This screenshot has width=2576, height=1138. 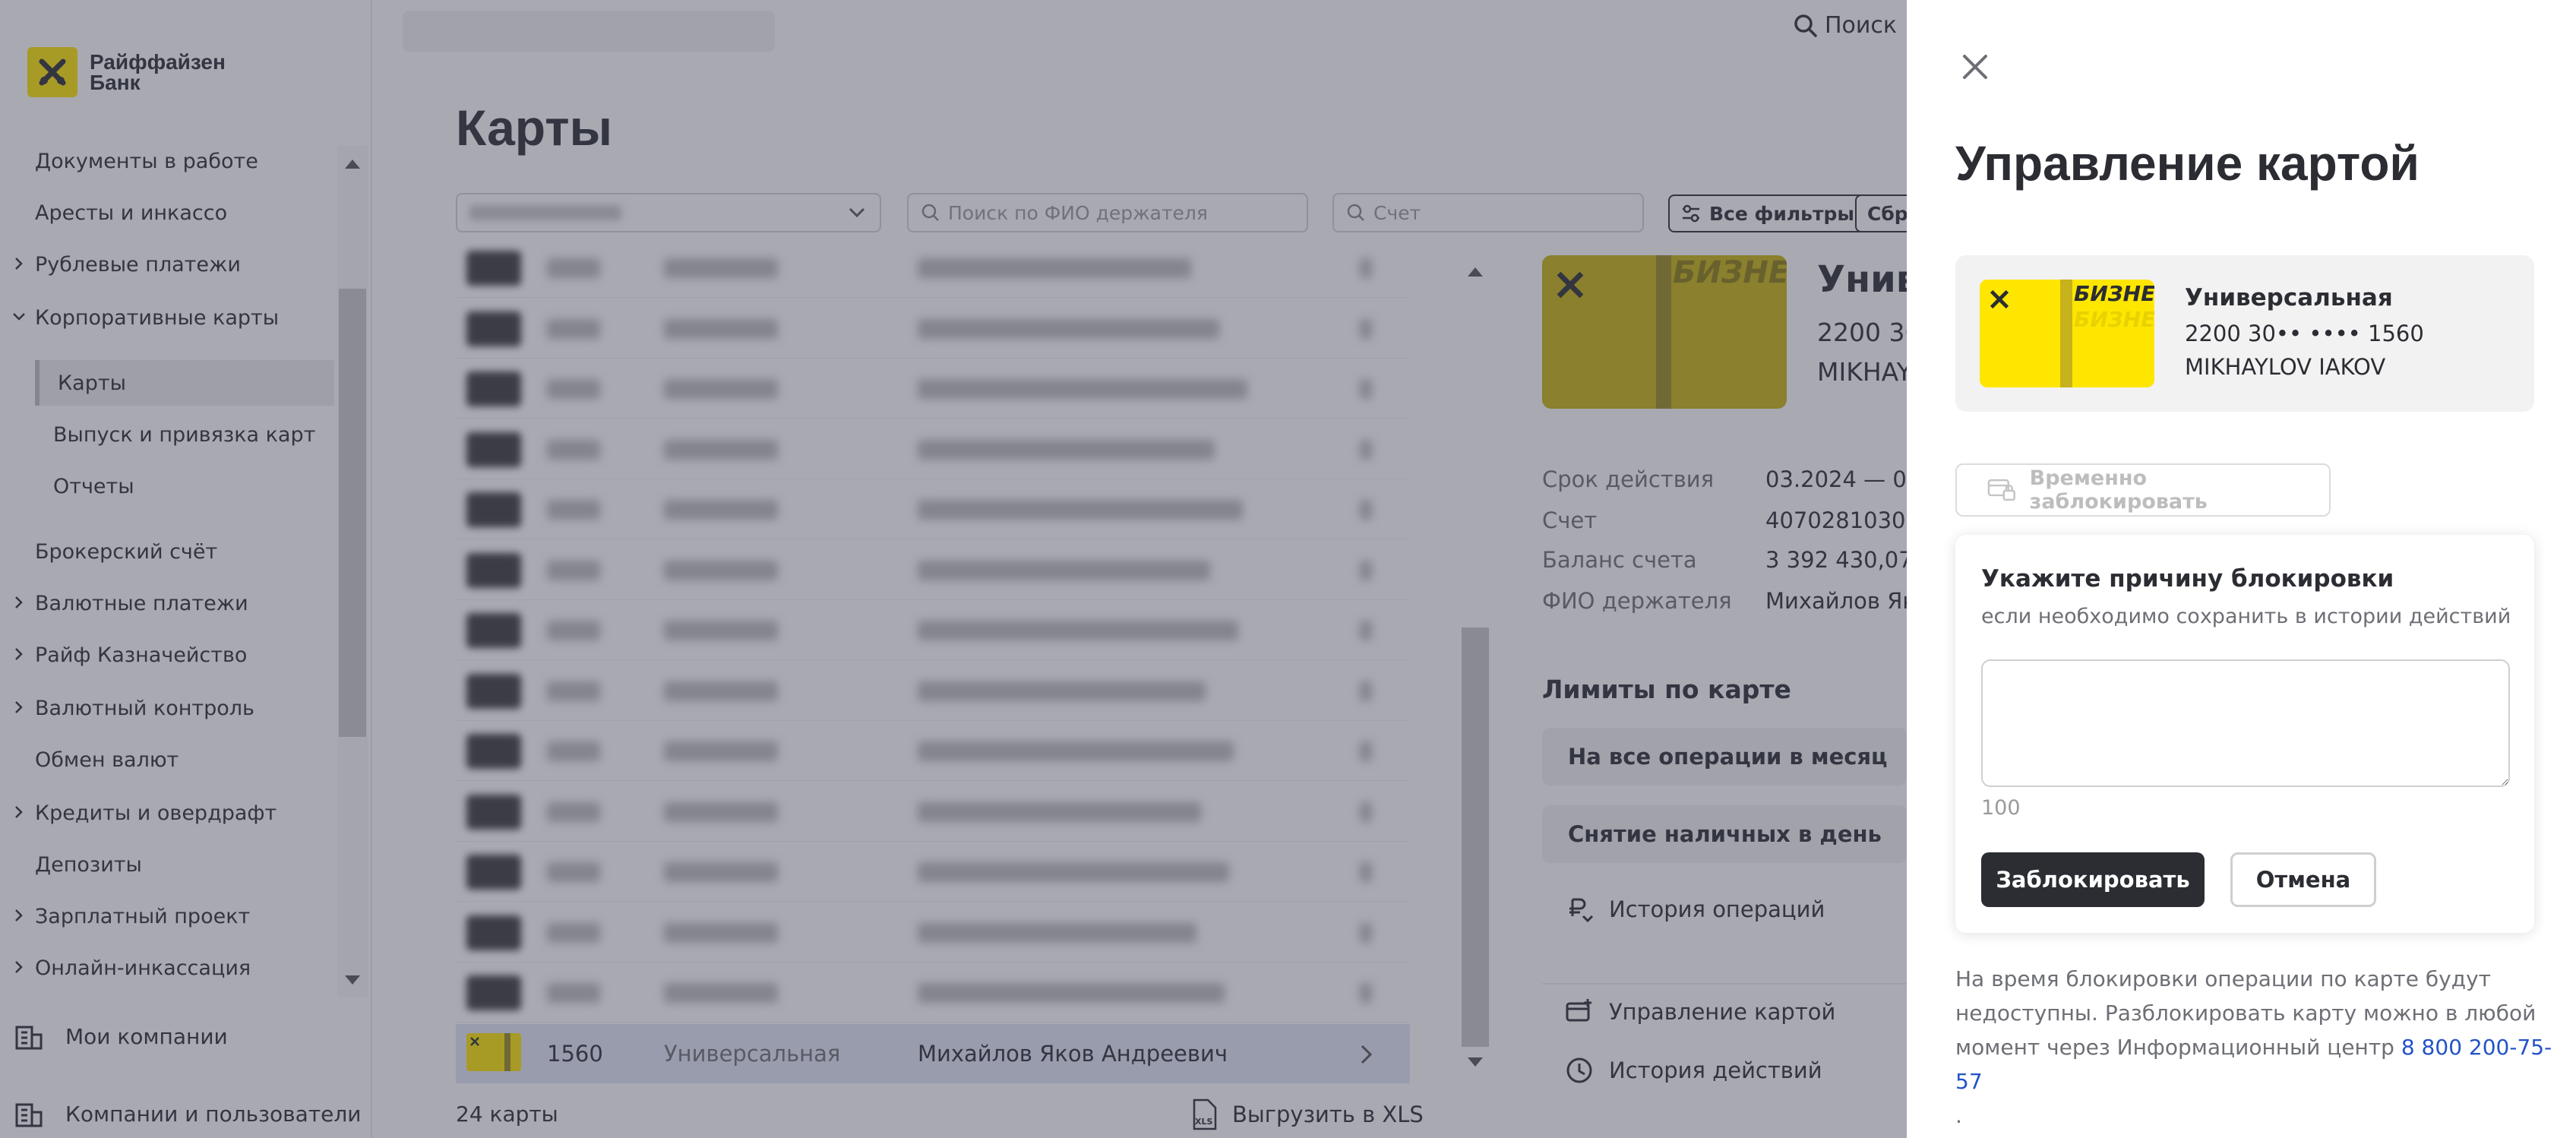 I want to click on card-image-badge: БИЗНЕС, so click(x=2114, y=293).